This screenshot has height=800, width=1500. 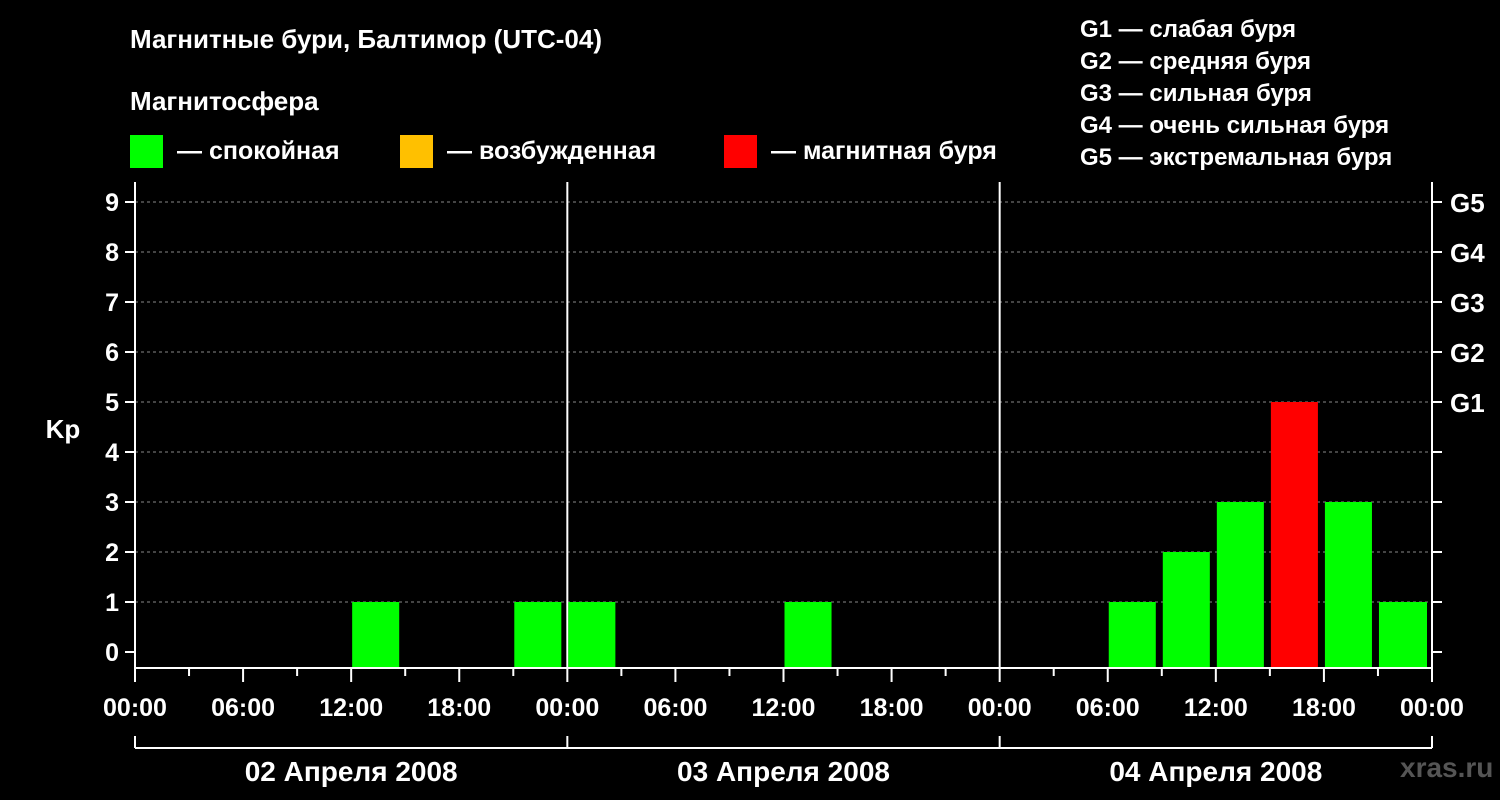 I want to click on y-axis-label: Kp, so click(x=63, y=429).